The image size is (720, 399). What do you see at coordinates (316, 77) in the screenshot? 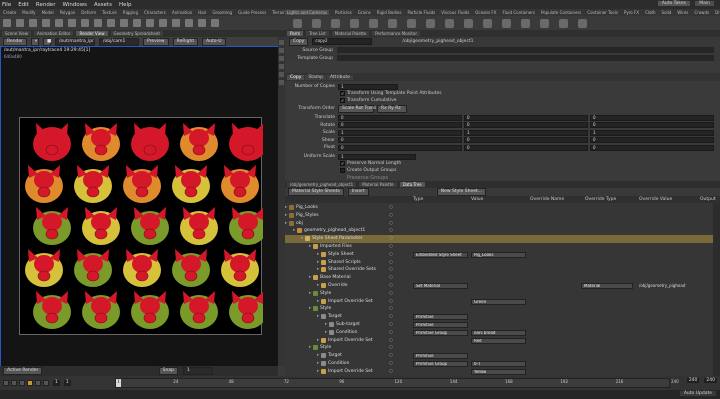
I see `param-tab-stamp: Stamp` at bounding box center [316, 77].